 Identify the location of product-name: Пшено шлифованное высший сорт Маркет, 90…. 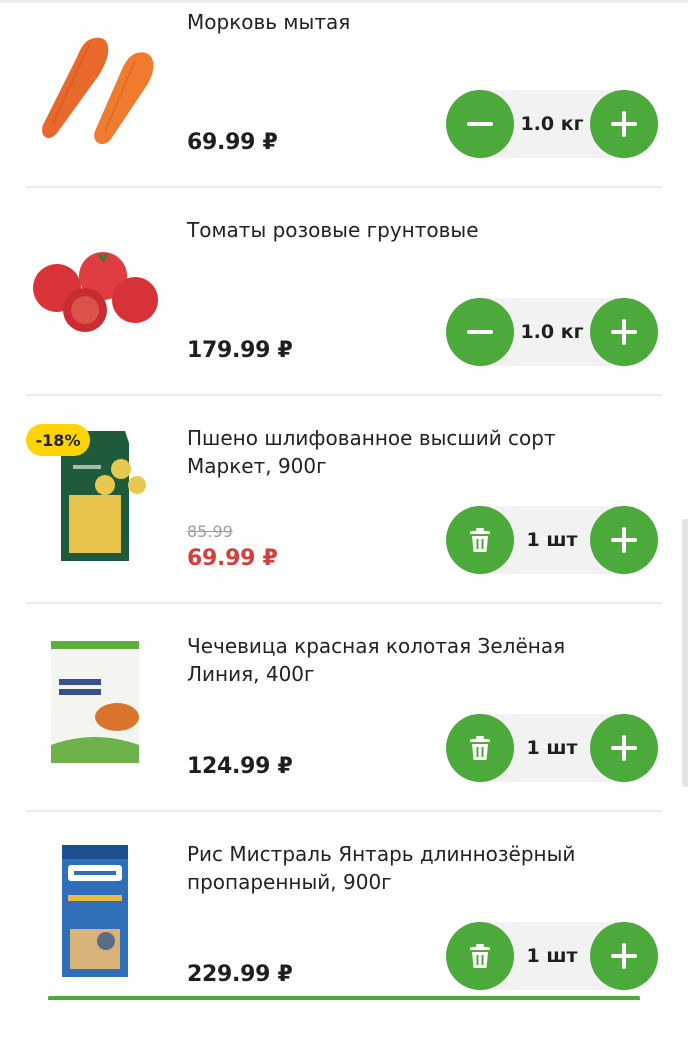
(407, 452).